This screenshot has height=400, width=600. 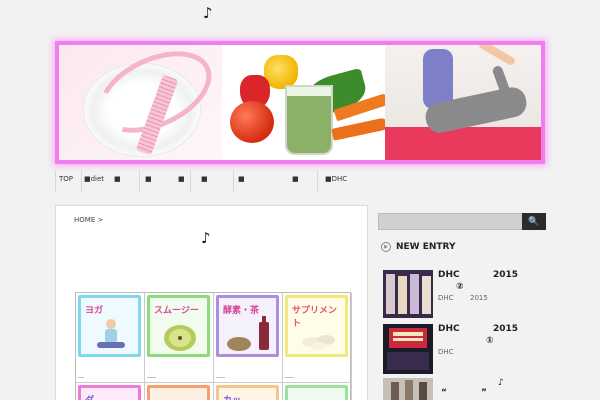 I want to click on nav-item-7: ■, so click(x=295, y=179).